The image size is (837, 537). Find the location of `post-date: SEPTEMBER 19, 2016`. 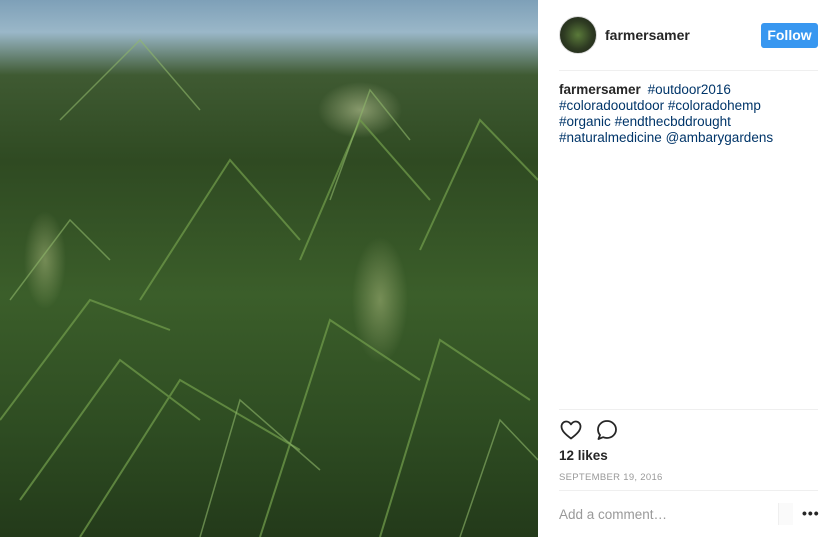

post-date: SEPTEMBER 19, 2016 is located at coordinates (611, 477).